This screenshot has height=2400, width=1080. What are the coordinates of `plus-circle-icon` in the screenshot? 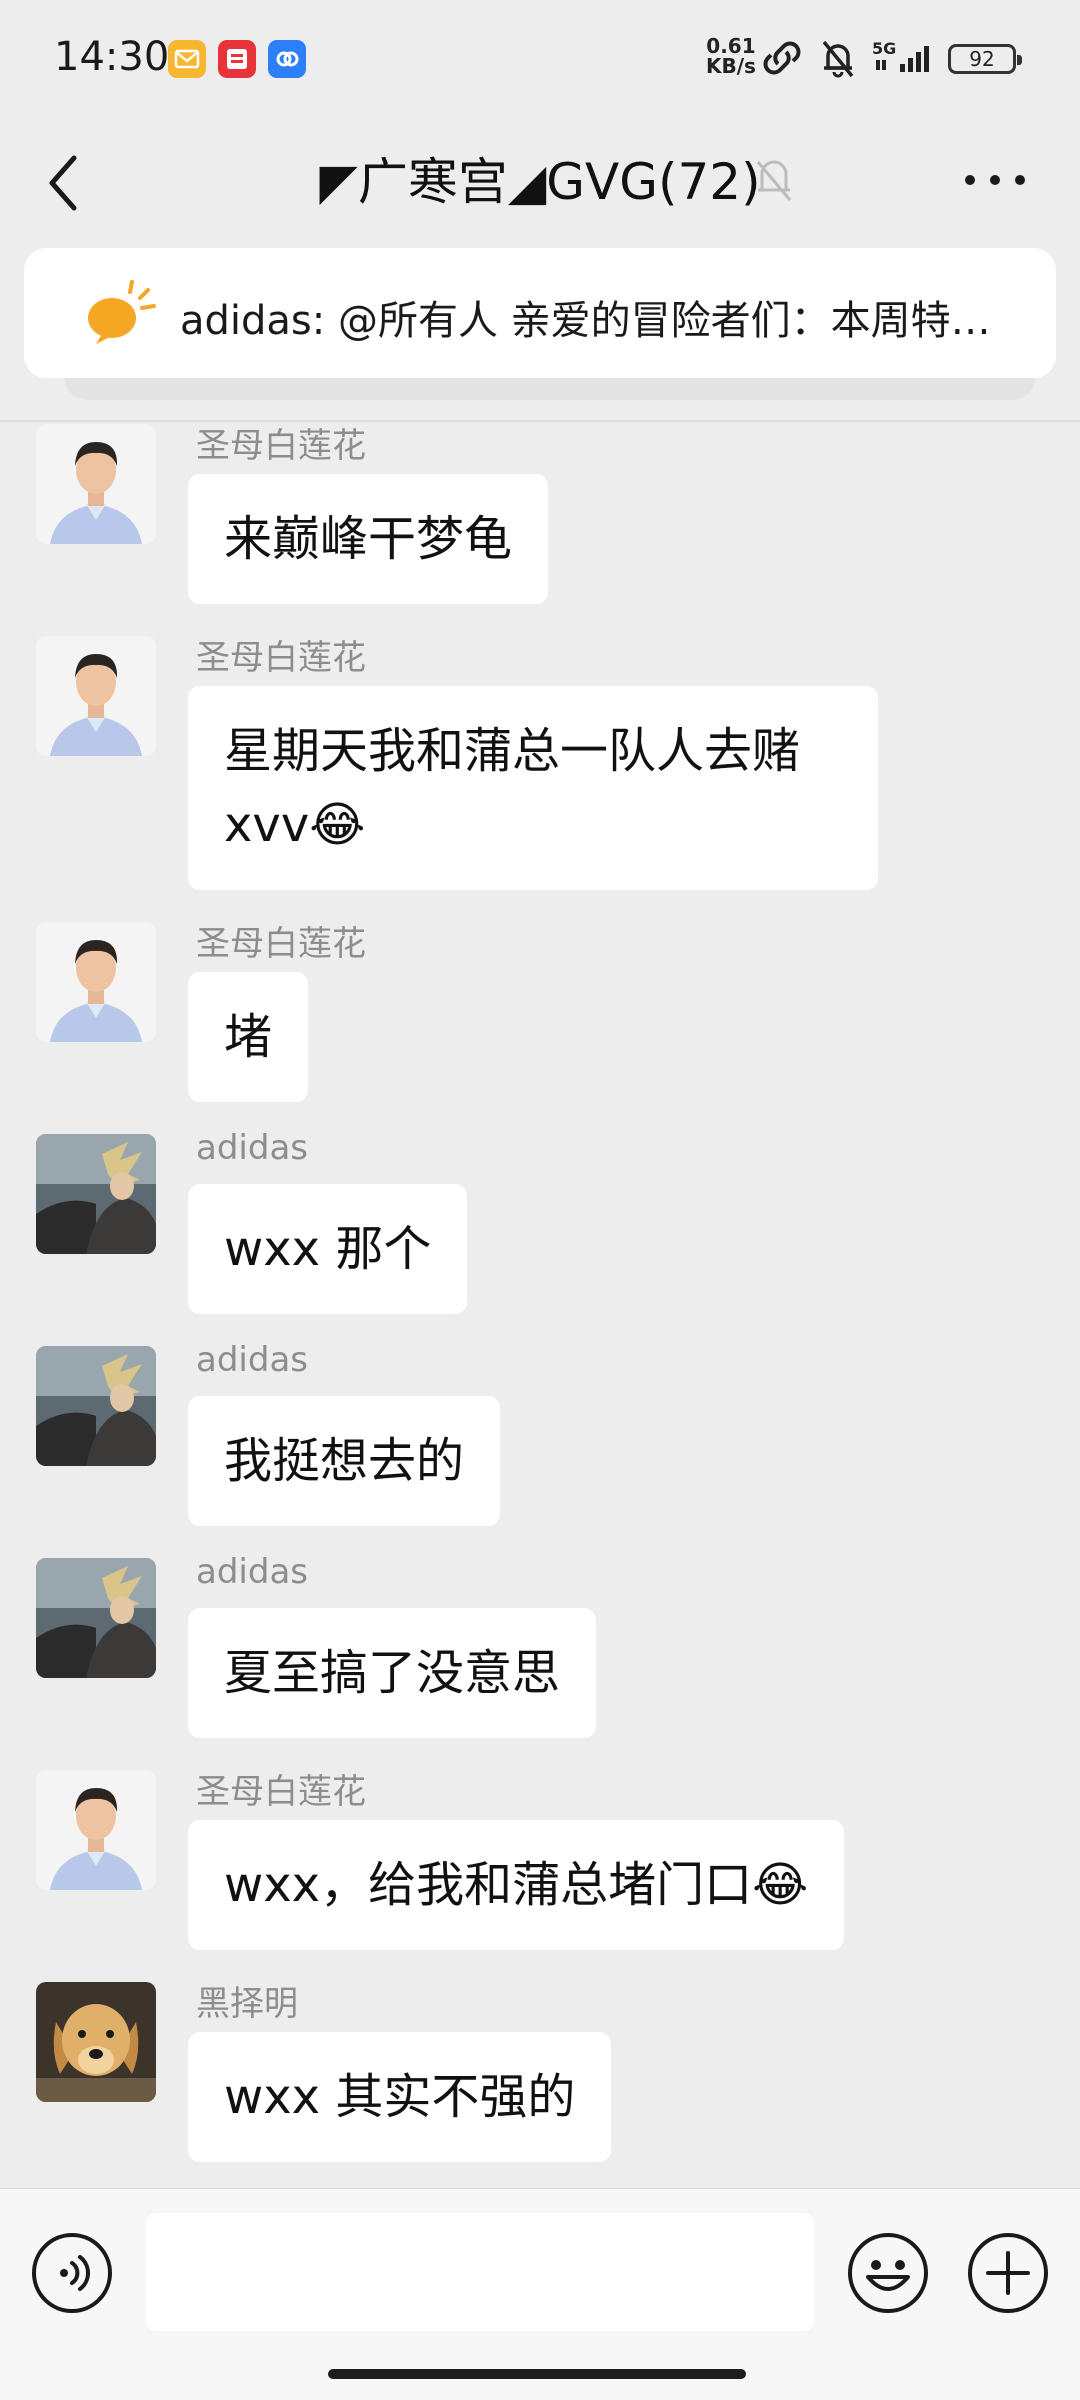 It's located at (1008, 2273).